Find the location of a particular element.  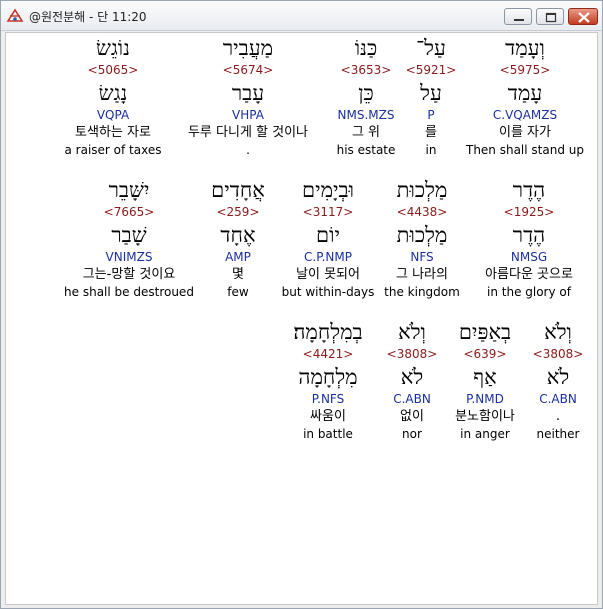

korean-gloss: 그 나라의 is located at coordinates (422, 274).